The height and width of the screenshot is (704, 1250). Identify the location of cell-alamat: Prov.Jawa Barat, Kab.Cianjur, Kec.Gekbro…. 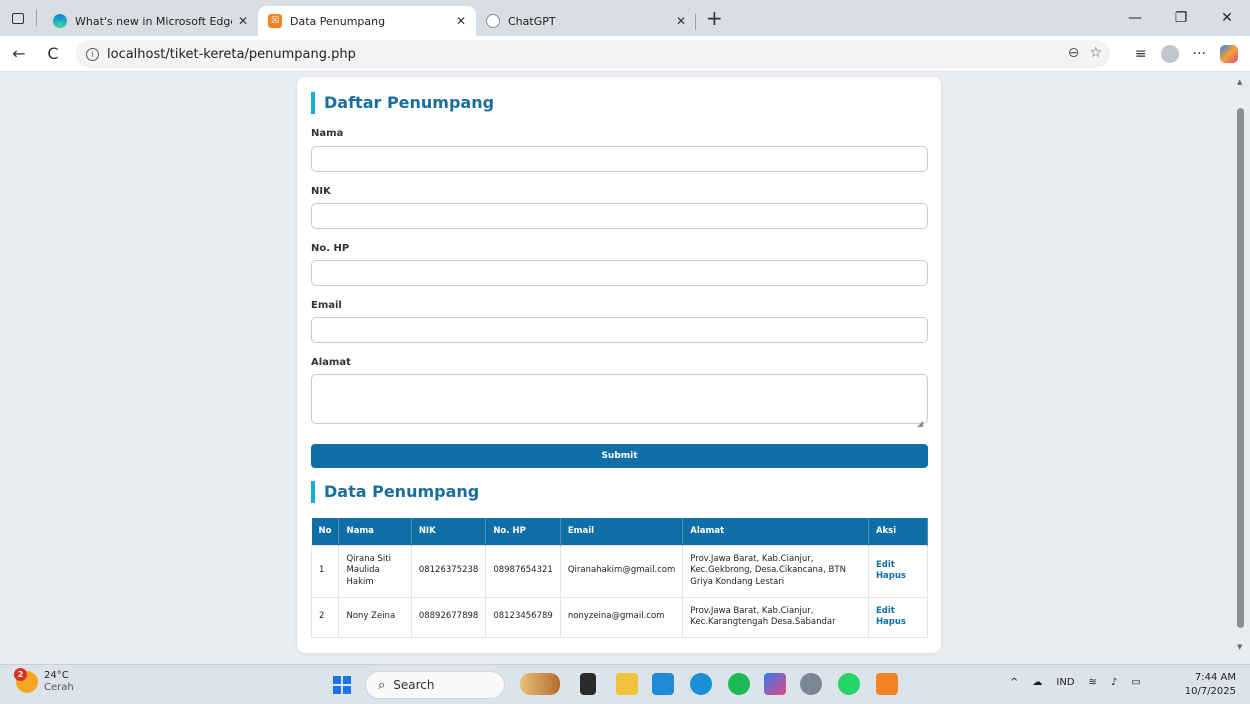
(775, 571).